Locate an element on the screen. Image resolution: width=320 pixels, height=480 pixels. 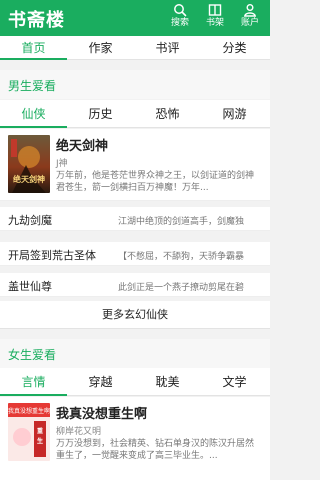
nav-reviews: 书评 is located at coordinates (167, 48).